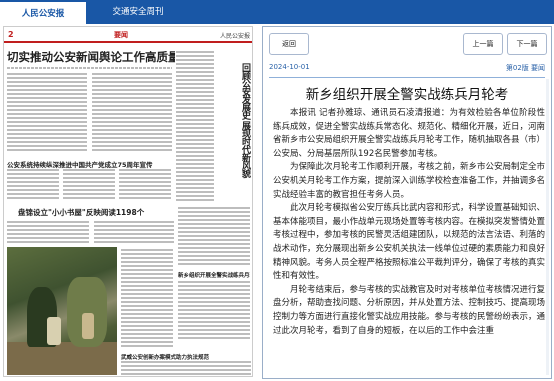 This screenshot has width=554, height=381. What do you see at coordinates (186, 357) in the screenshot?
I see `subheadline-4: 武威公安创新办案模式助力执法规范` at bounding box center [186, 357].